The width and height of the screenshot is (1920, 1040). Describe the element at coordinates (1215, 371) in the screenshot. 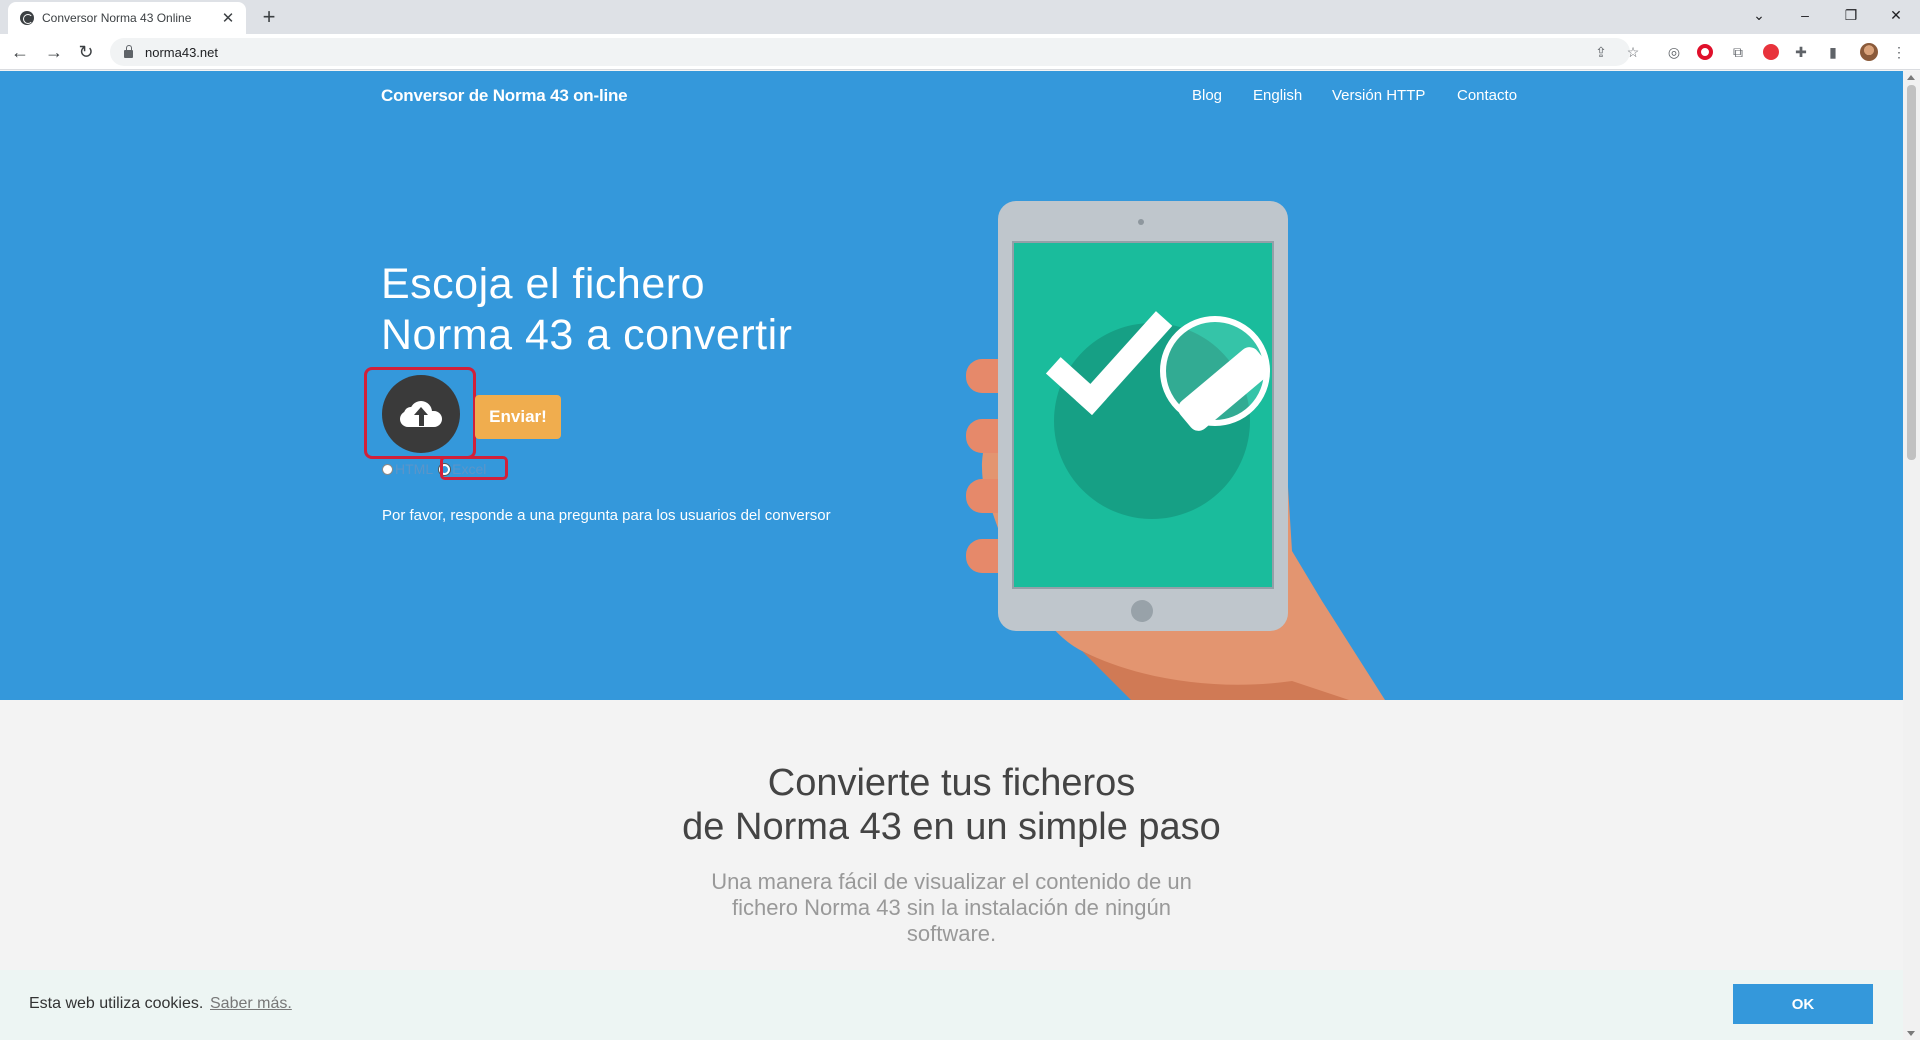

I see `magnifier-icon` at that location.